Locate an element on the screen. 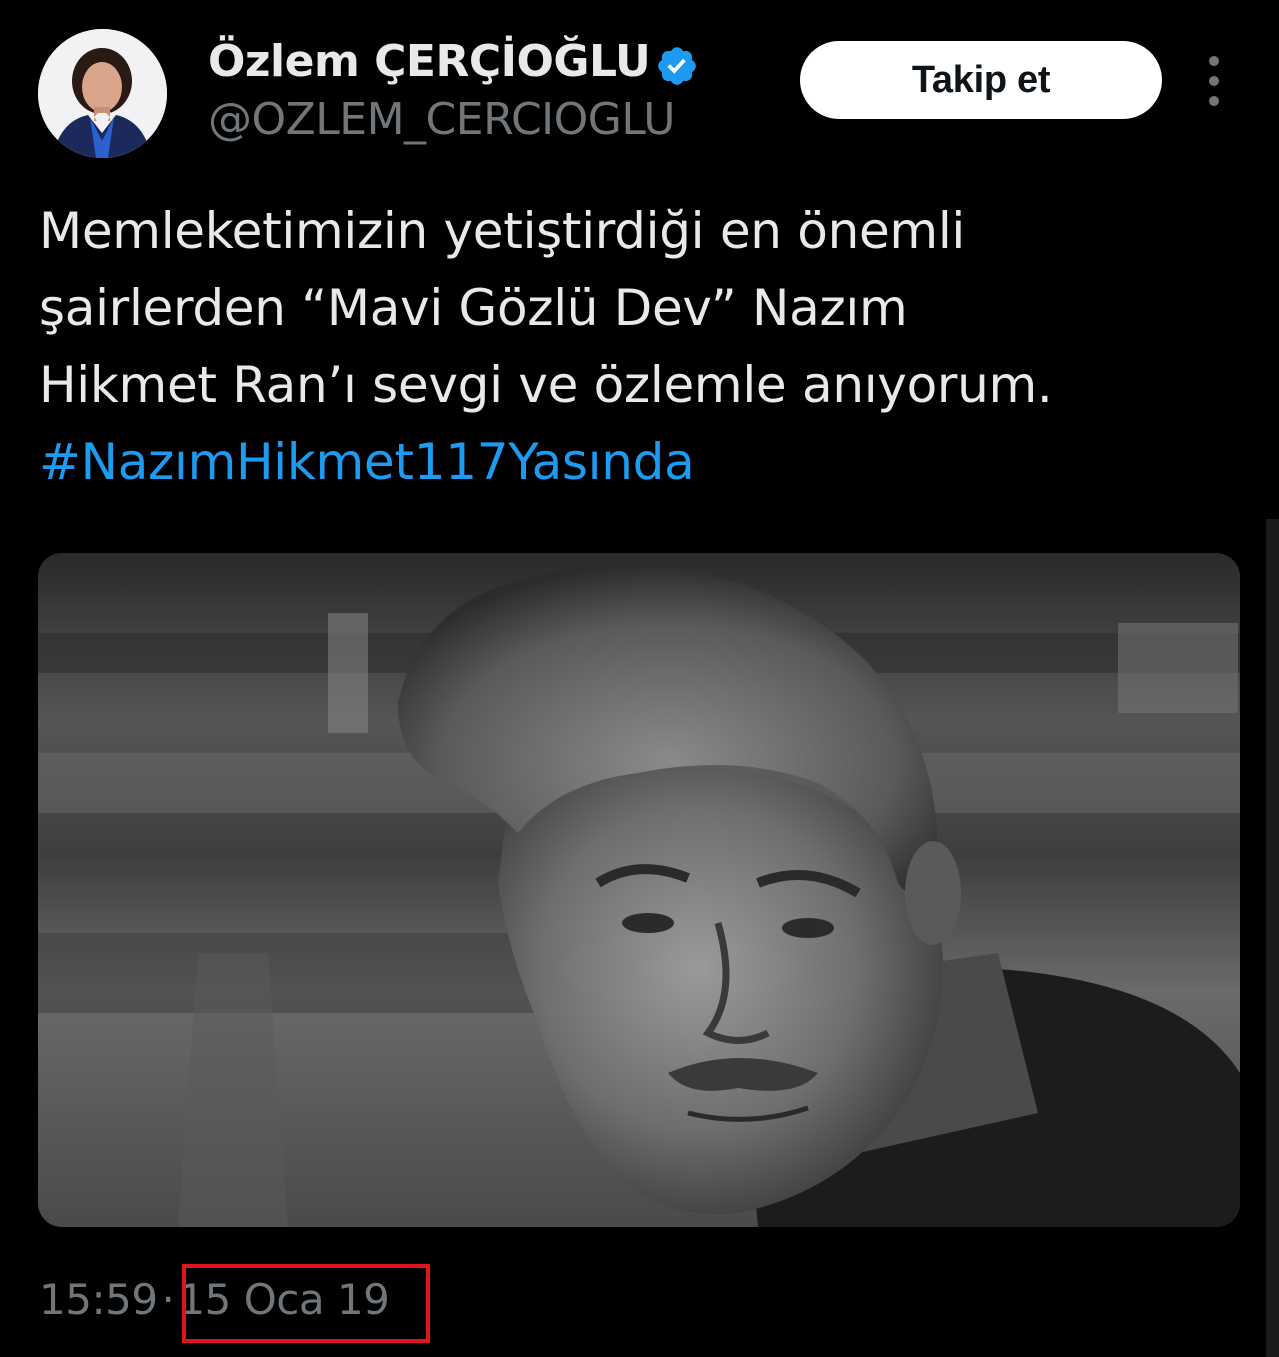 The image size is (1279, 1357). tweet-text-line: Hikmet Ran’ı sevgi ve özlemle anıyorum. is located at coordinates (546, 385).